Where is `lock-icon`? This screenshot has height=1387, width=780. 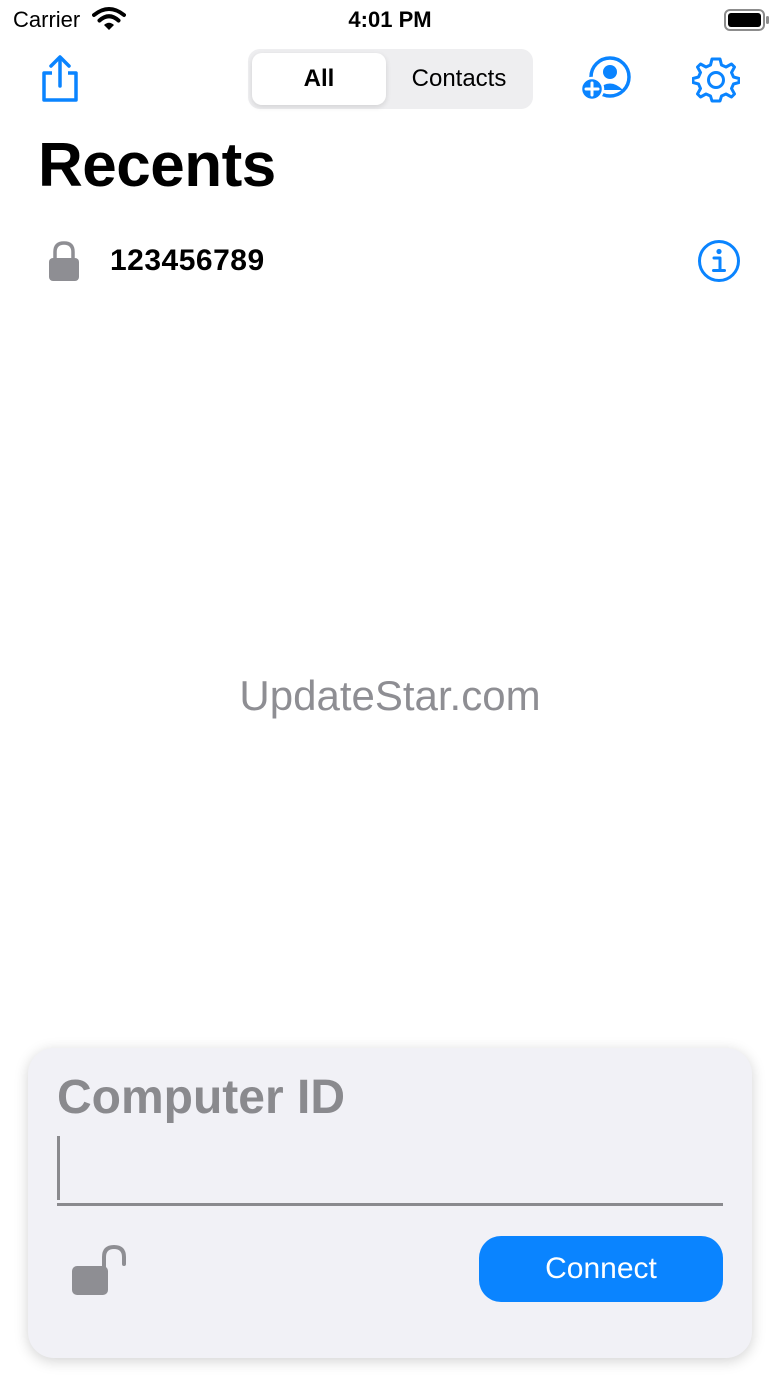
lock-icon is located at coordinates (64, 261).